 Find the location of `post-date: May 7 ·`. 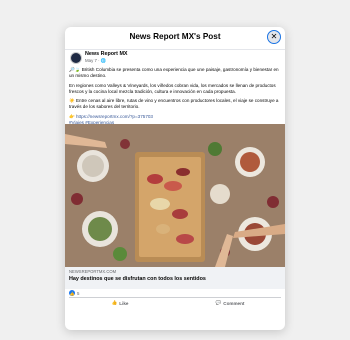

post-date: May 7 · is located at coordinates (93, 60).